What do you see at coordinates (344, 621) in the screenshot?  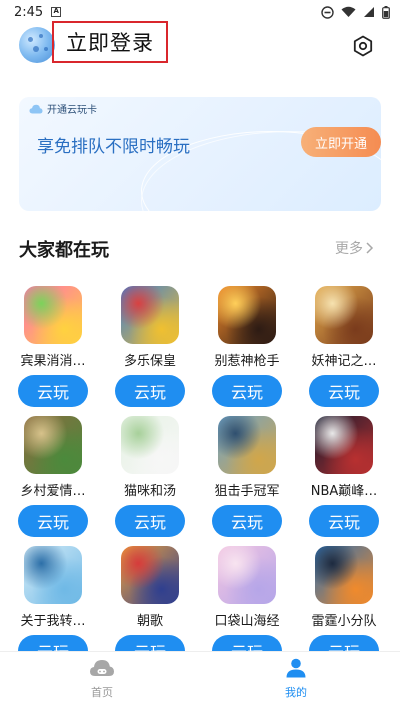 I see `game-name: 雷霆小分队` at bounding box center [344, 621].